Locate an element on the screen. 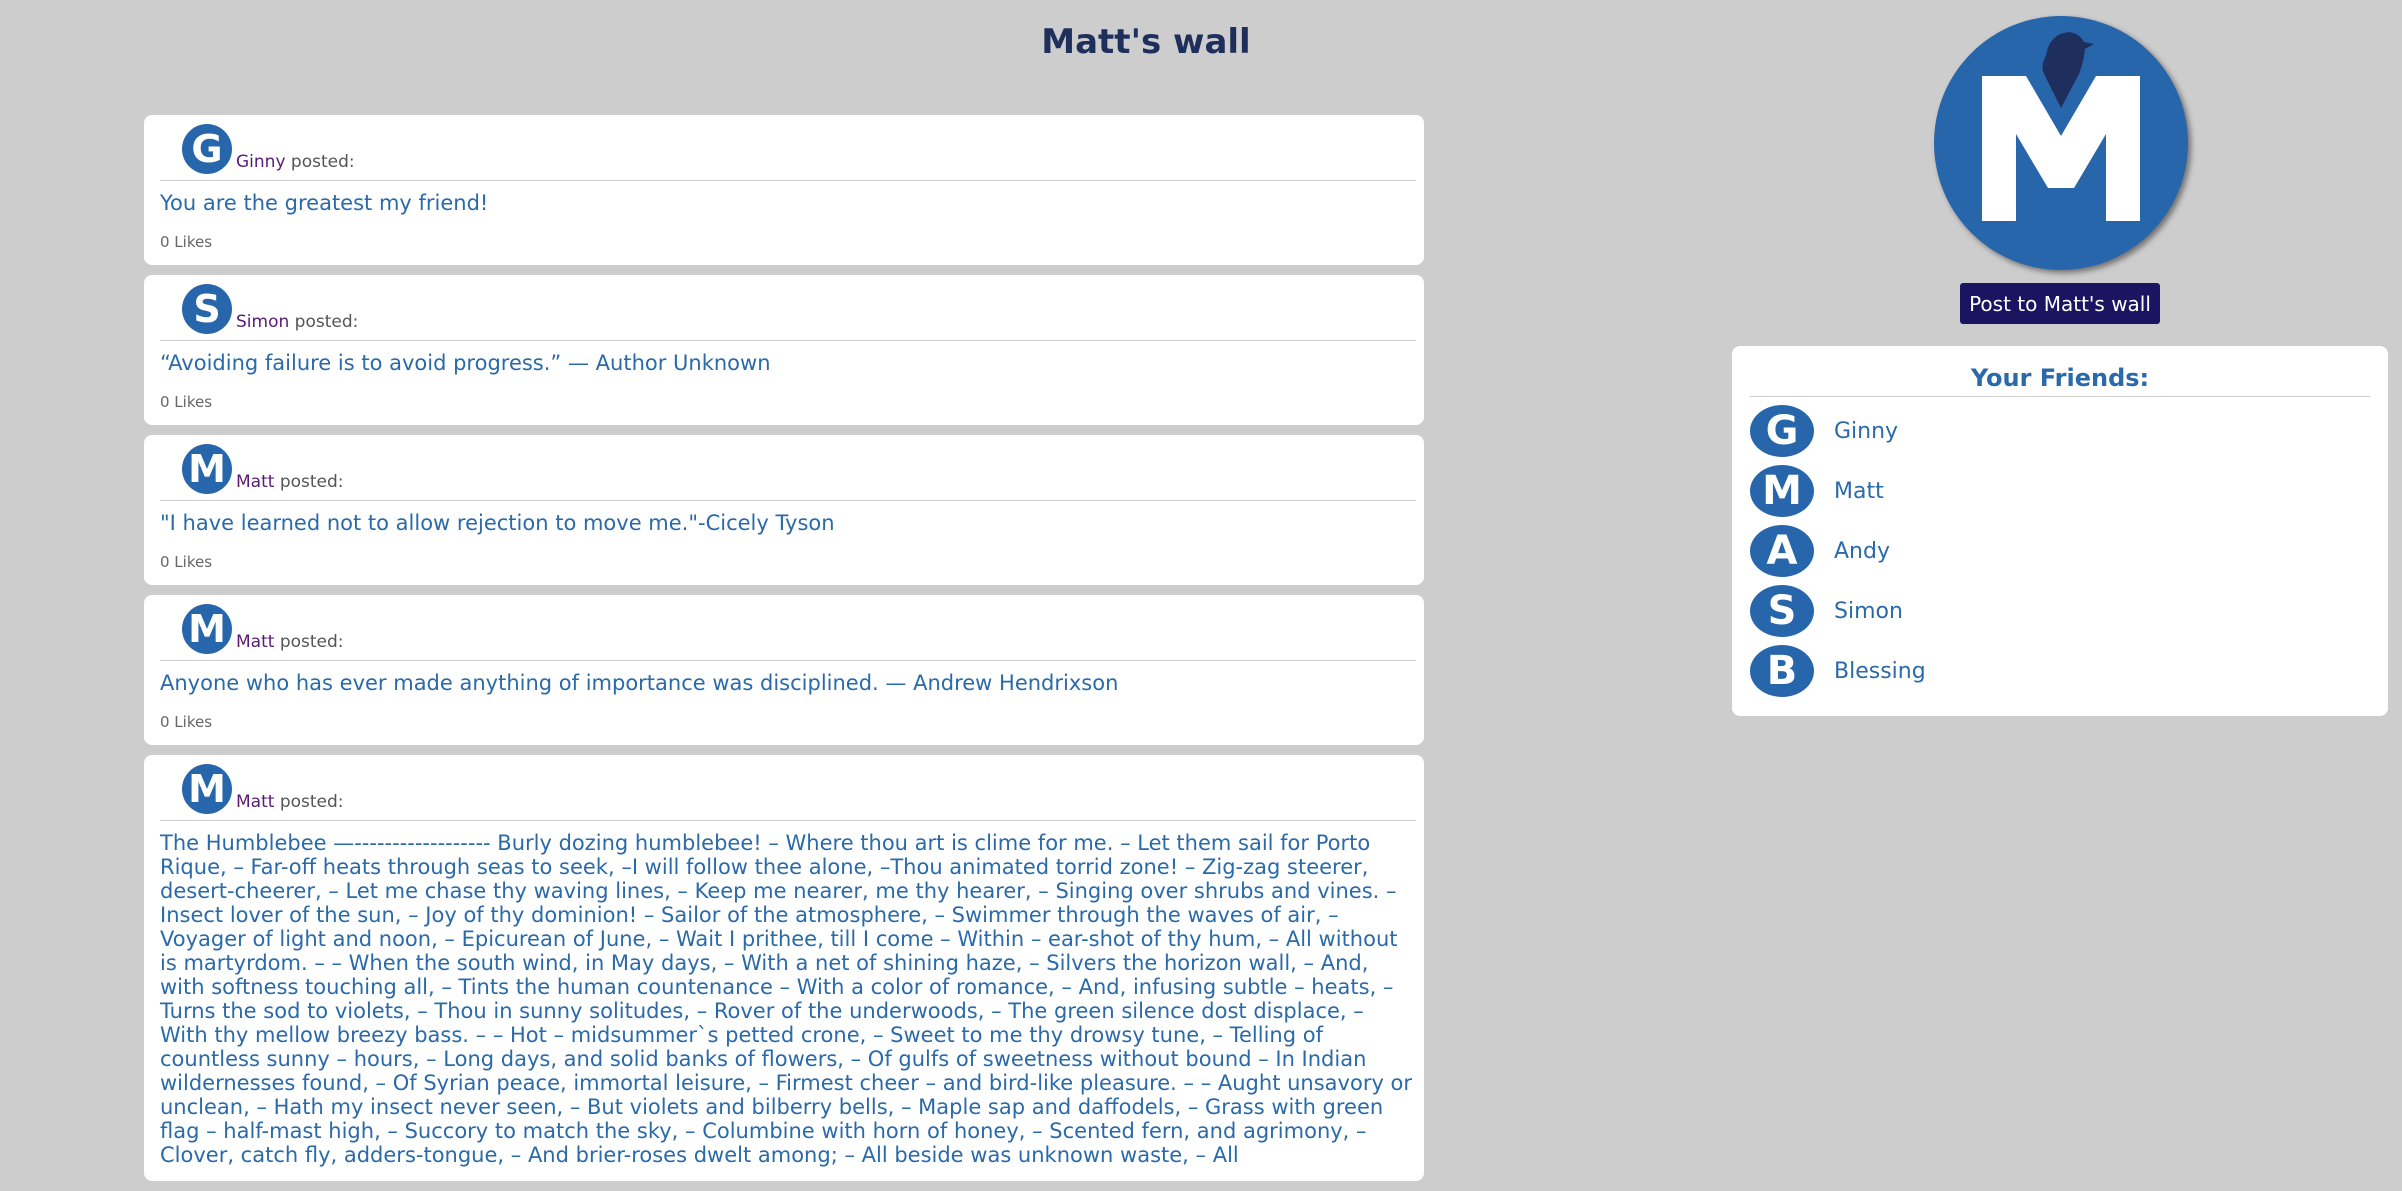  post-header: G Ginny posted: is located at coordinates (788, 149).